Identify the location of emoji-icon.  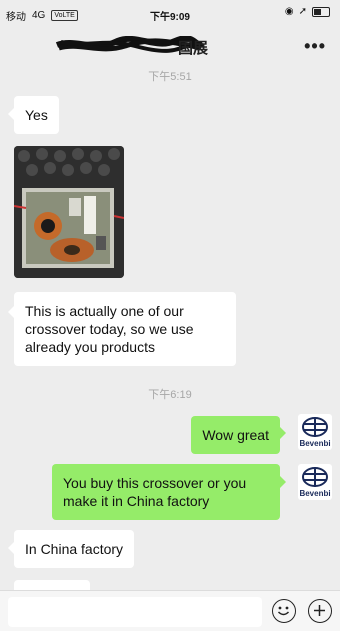
(284, 611).